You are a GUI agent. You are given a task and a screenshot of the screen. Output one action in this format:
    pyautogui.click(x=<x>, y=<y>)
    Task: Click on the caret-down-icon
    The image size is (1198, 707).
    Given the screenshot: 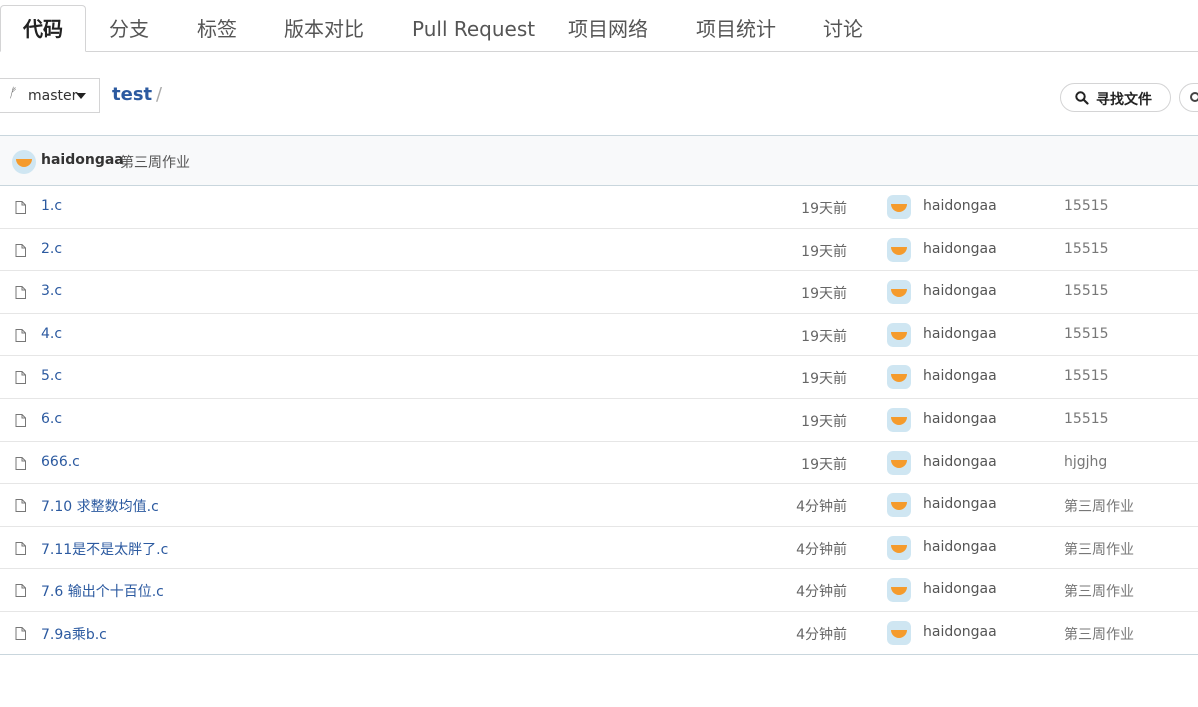 What is the action you would take?
    pyautogui.click(x=81, y=96)
    